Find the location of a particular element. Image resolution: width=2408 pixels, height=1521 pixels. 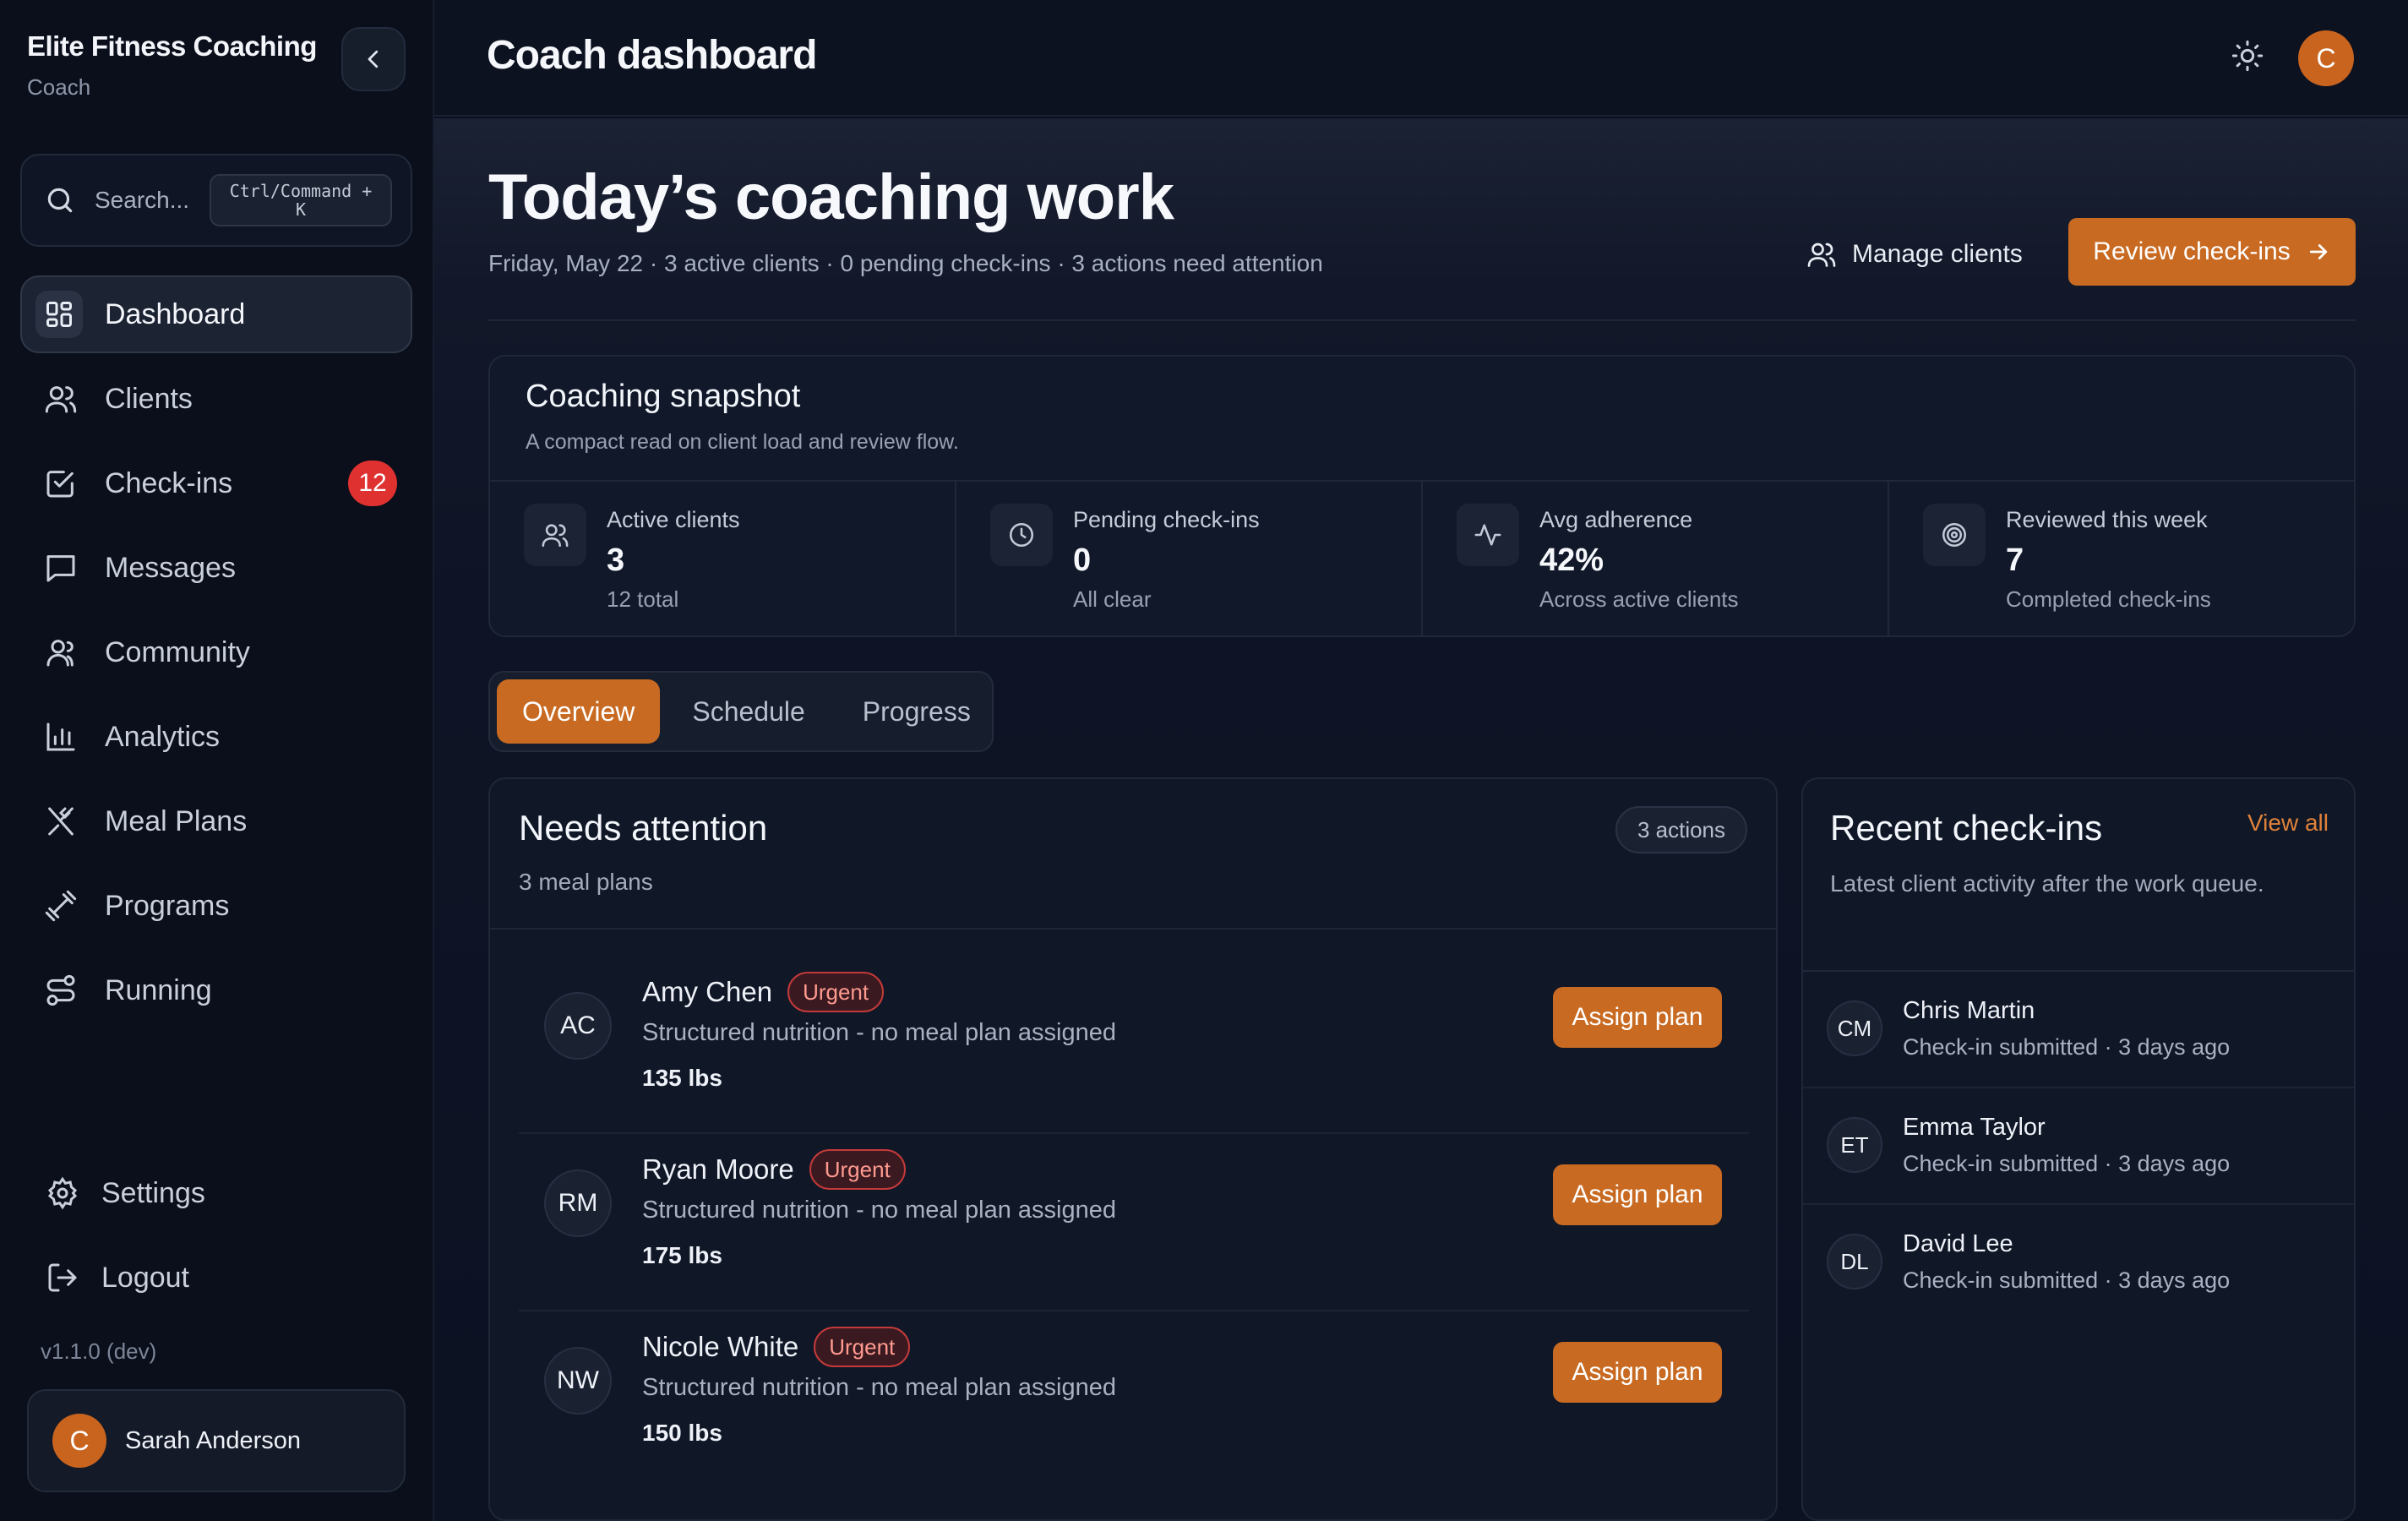

tab-overview: Overview is located at coordinates (579, 711).